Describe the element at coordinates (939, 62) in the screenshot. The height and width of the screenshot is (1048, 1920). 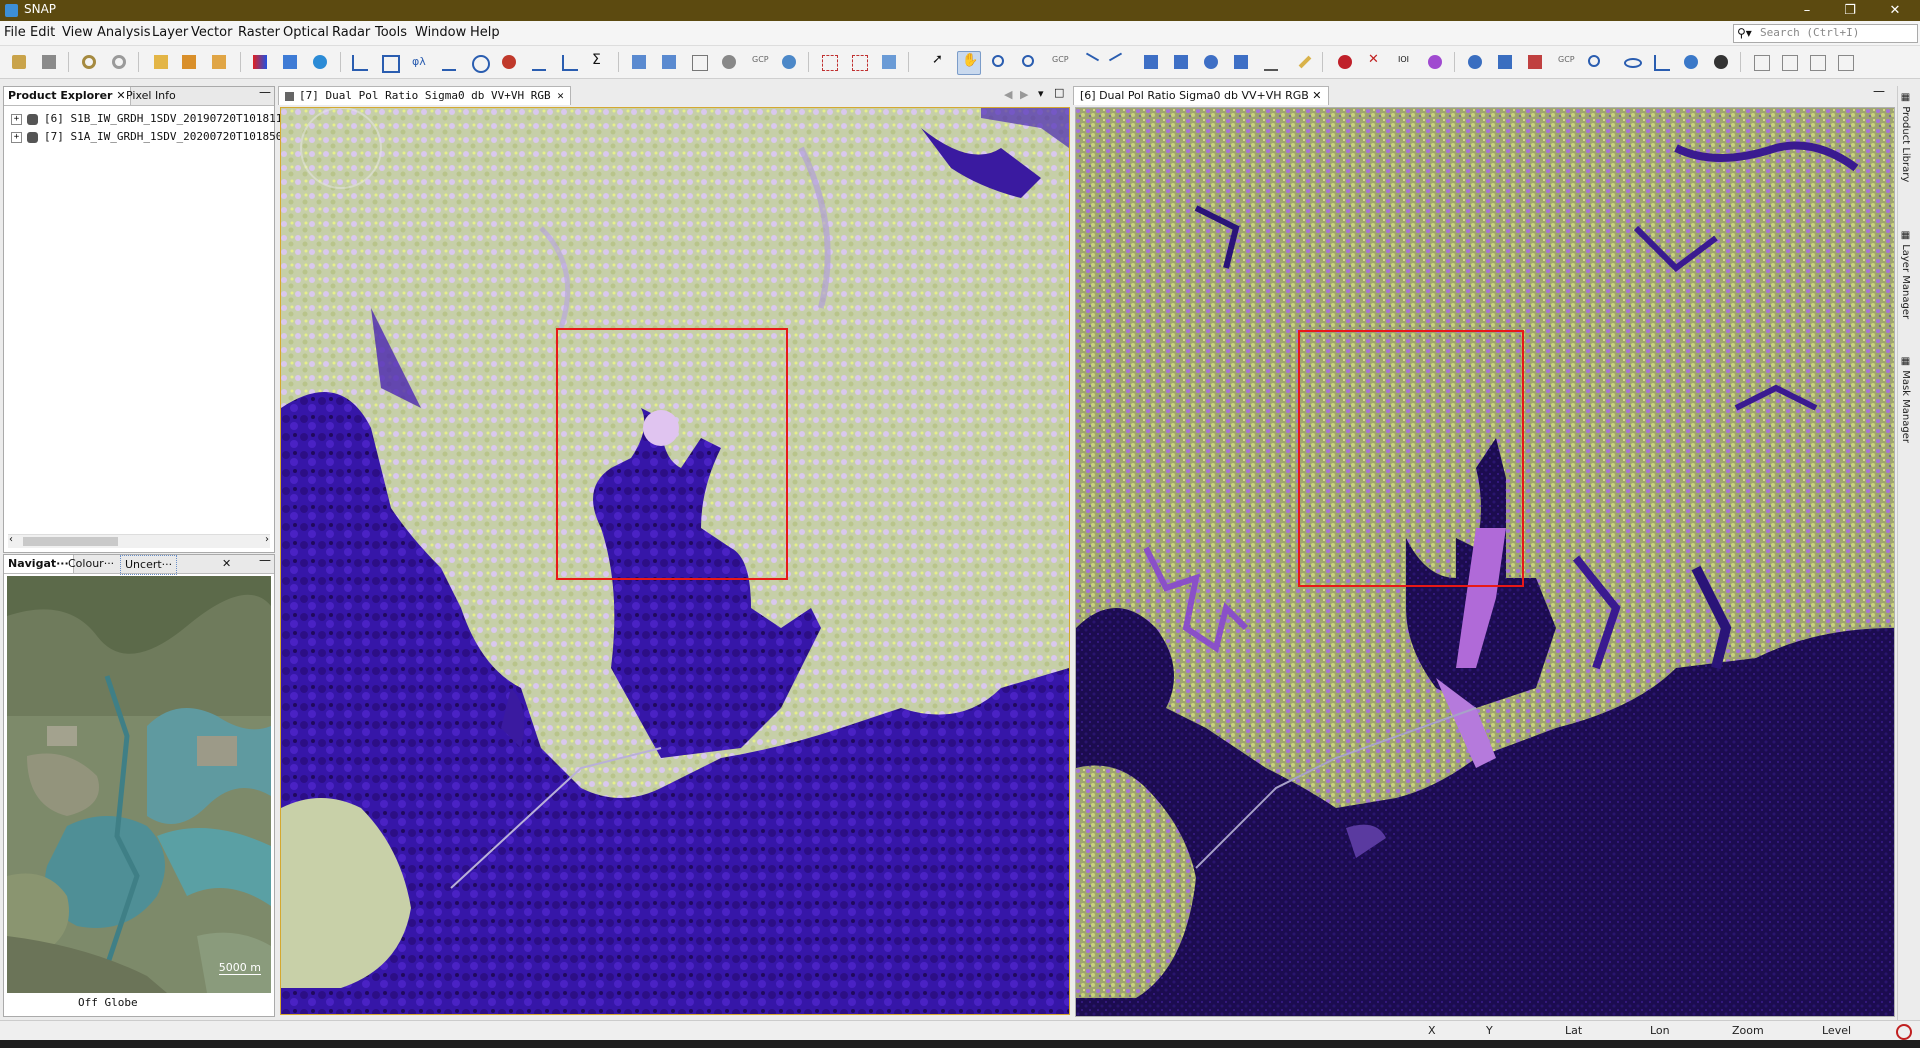
I see `select-tool-icon: ➚` at that location.